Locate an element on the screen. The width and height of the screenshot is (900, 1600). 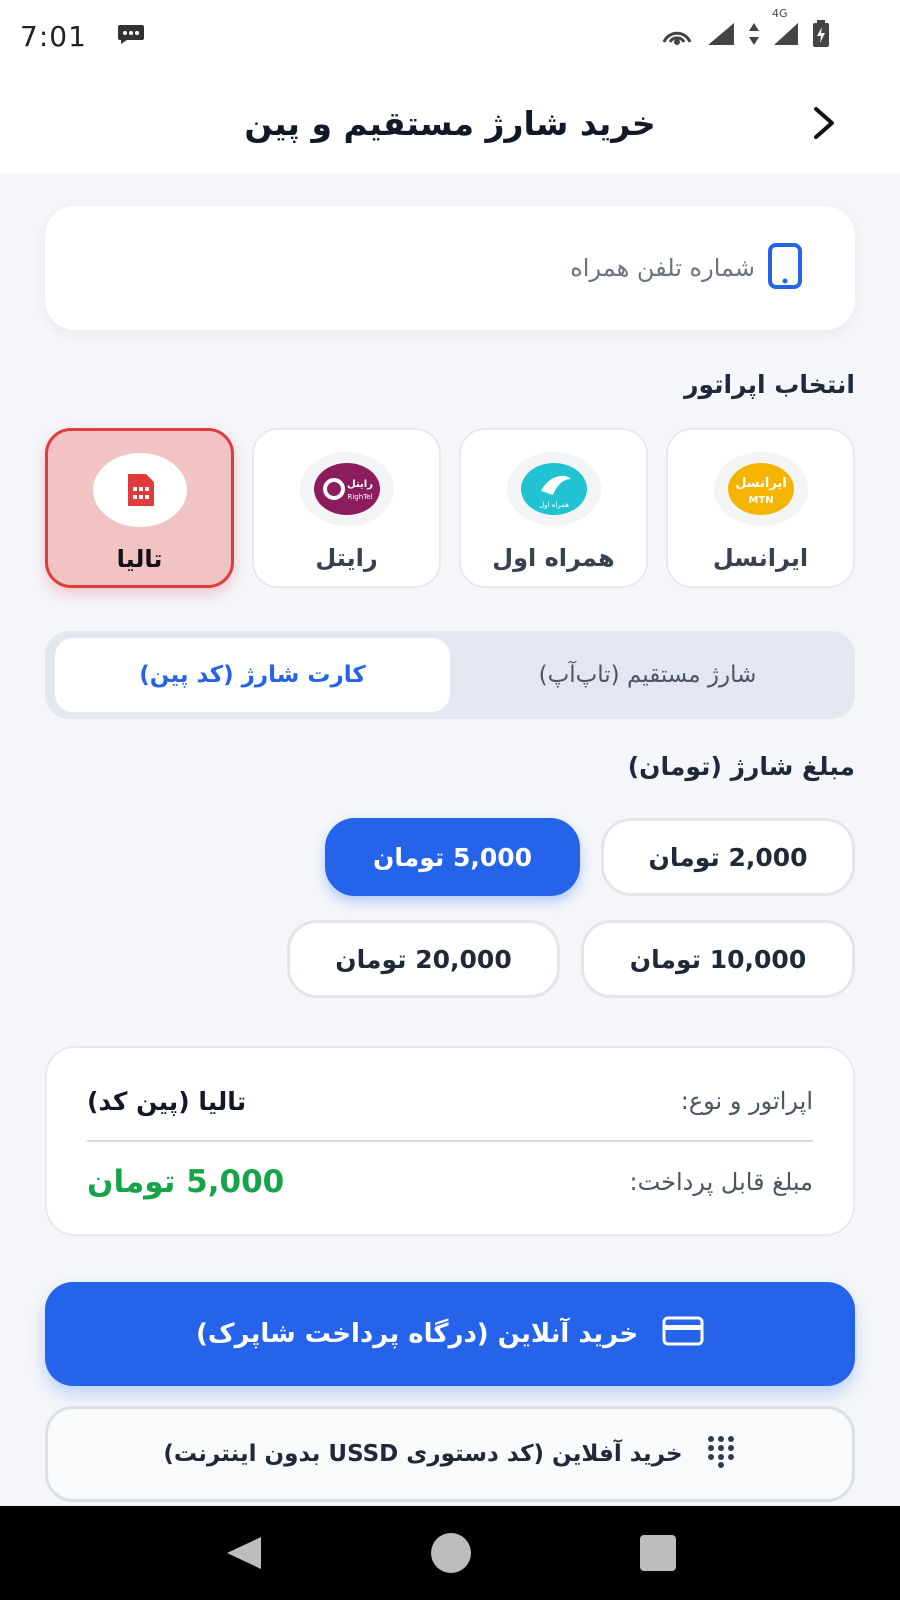
system-nav-bar is located at coordinates (450, 1553).